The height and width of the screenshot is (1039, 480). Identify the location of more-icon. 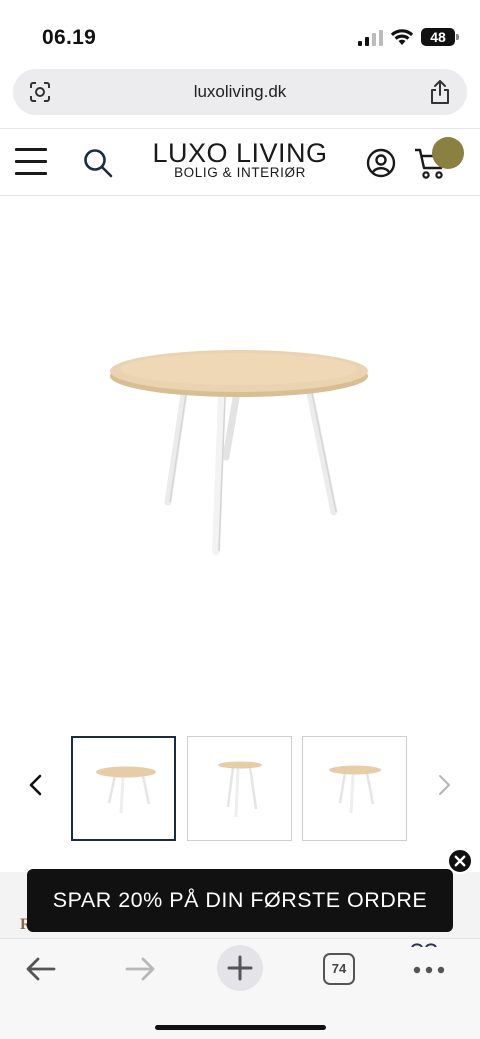
(429, 970).